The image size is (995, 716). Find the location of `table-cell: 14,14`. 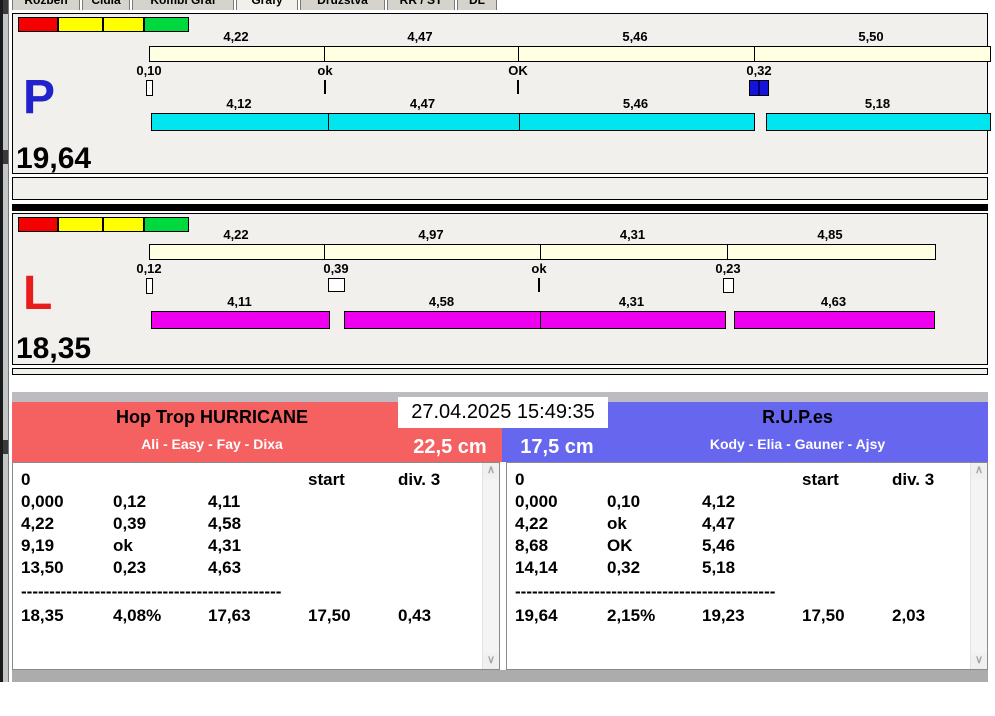

table-cell: 14,14 is located at coordinates (536, 567).